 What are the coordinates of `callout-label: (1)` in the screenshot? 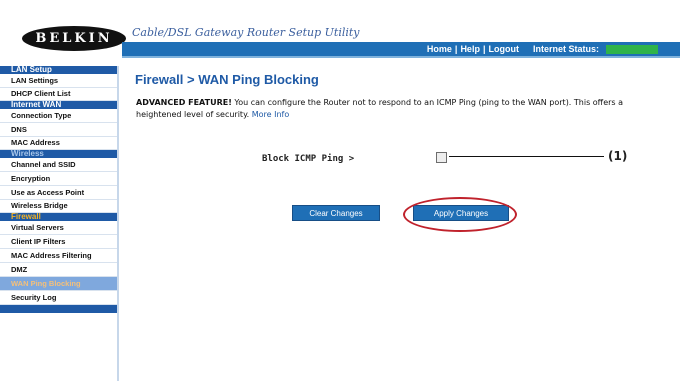 It's located at (618, 156).